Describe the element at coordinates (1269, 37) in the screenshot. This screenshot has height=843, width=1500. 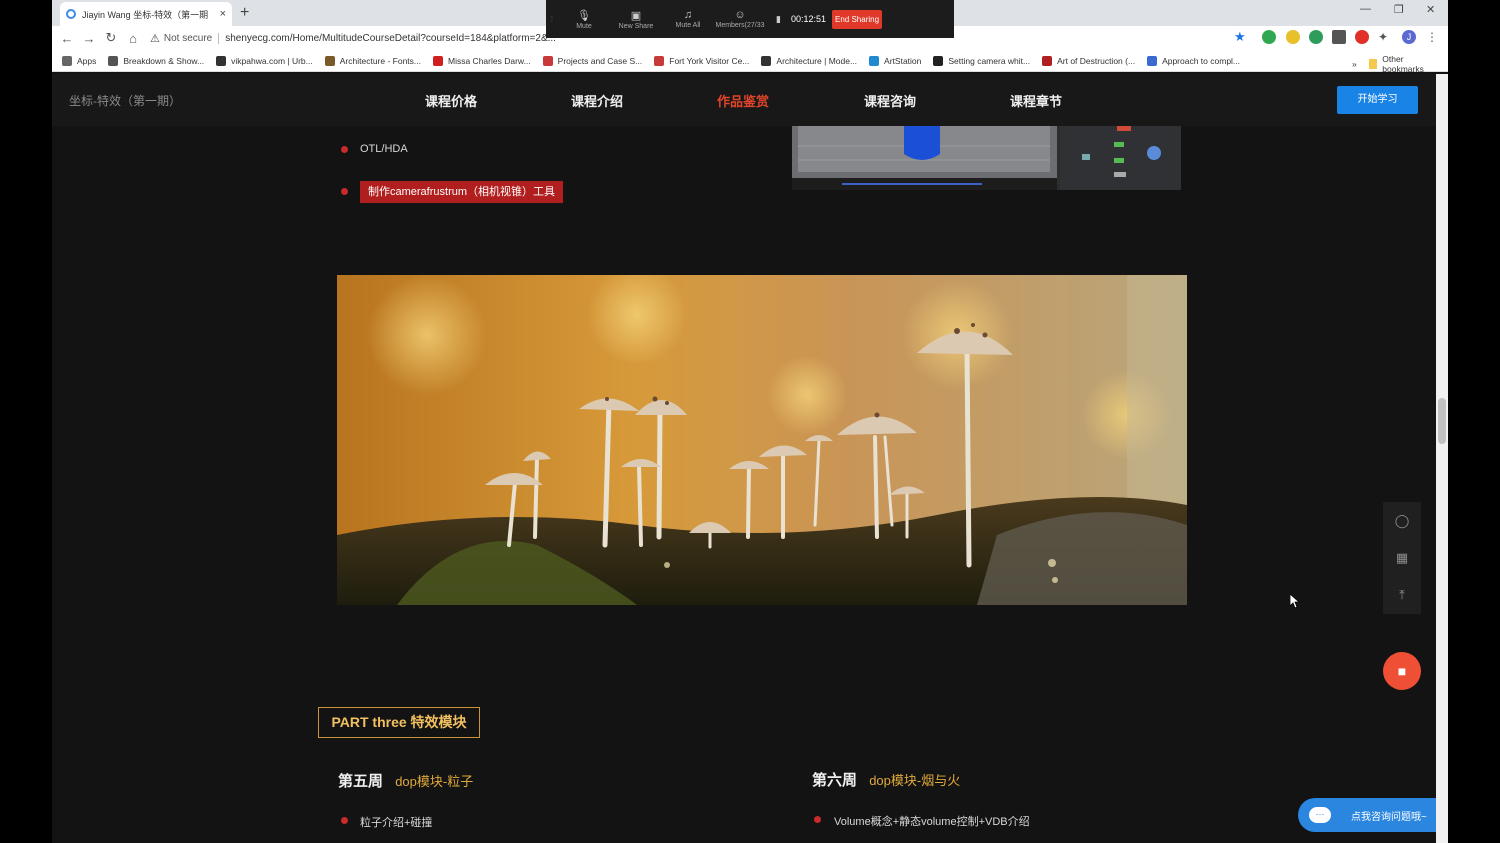
I see `evernote-icon` at that location.